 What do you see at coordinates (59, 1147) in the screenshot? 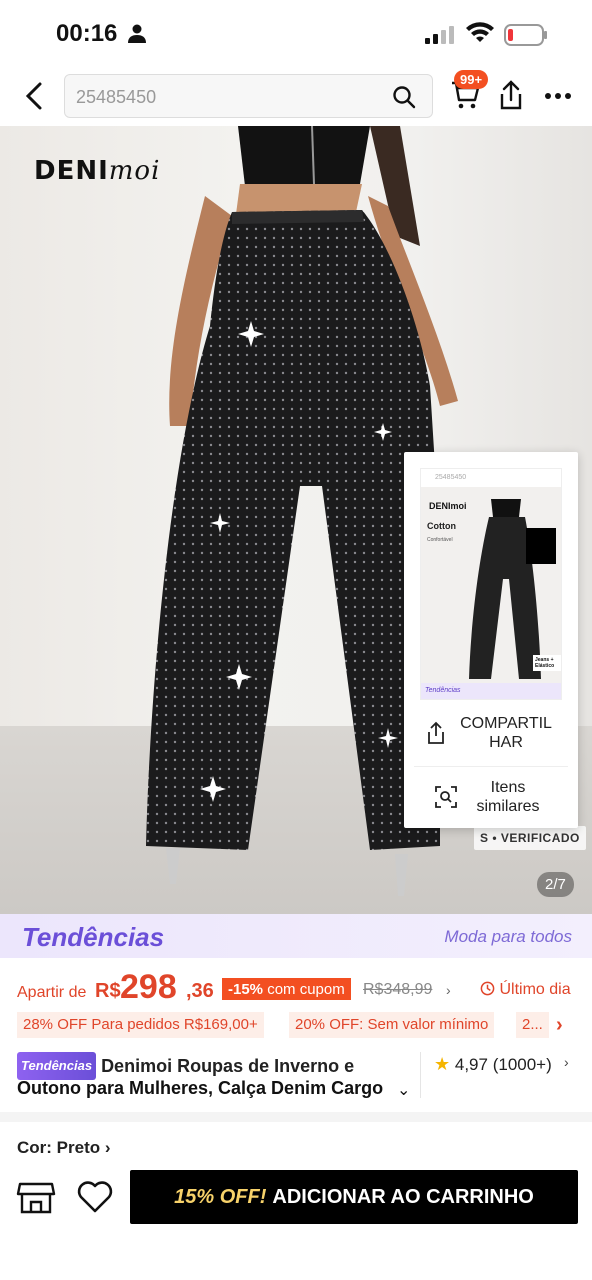
I see `color-label: Cor: Preto` at bounding box center [59, 1147].